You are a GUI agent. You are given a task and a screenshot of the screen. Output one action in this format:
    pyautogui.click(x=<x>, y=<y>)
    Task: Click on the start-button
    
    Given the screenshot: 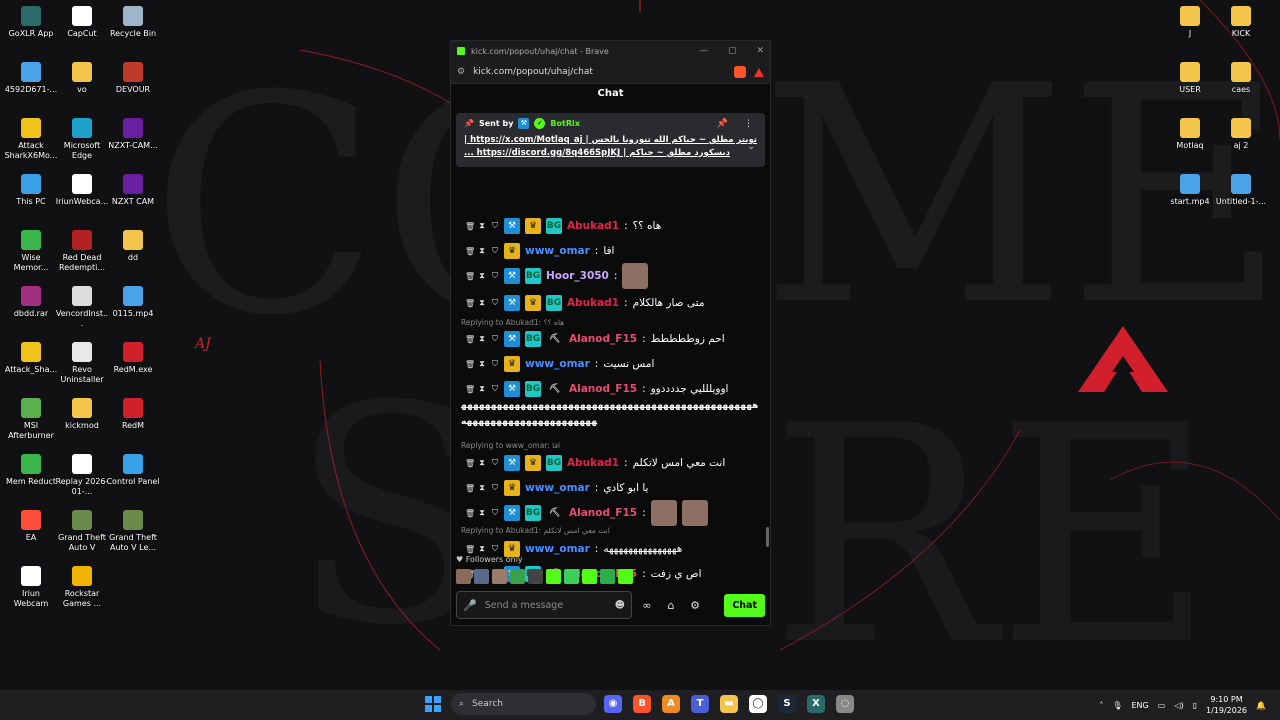 What is the action you would take?
    pyautogui.click(x=433, y=704)
    